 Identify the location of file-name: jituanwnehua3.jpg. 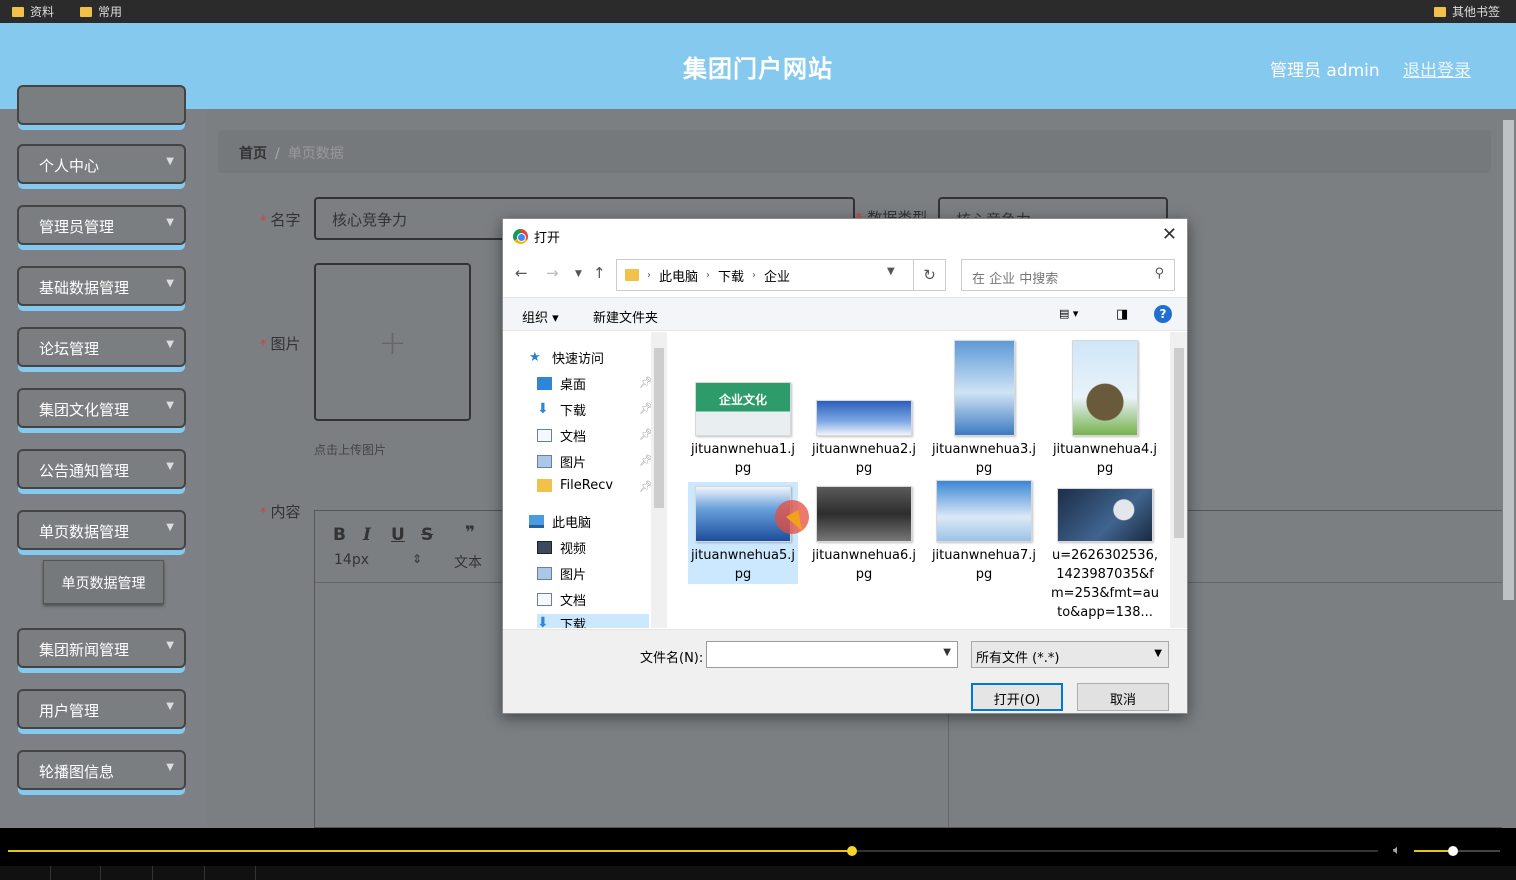
(984, 459).